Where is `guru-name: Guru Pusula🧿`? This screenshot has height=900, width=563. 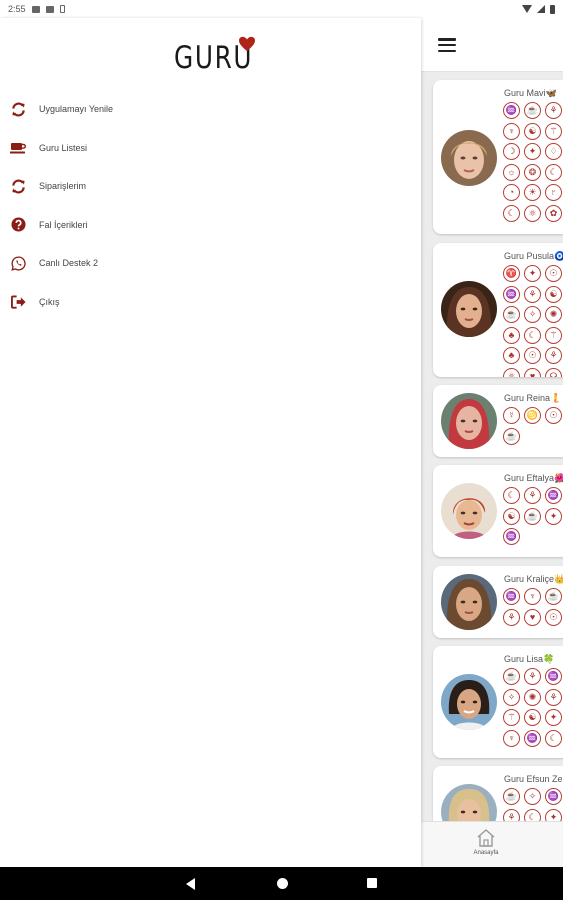 guru-name: Guru Pusula🧿 is located at coordinates (533, 256).